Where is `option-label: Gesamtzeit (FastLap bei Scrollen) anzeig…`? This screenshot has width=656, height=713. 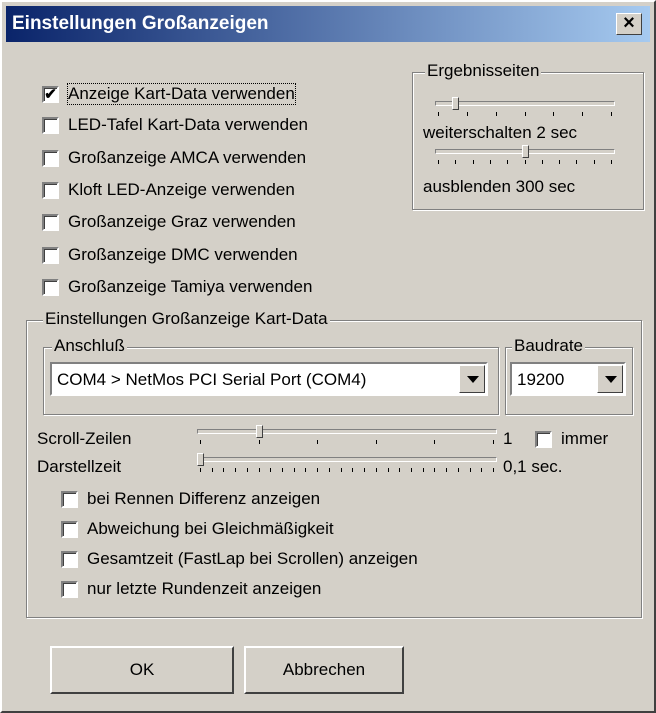
option-label: Gesamtzeit (FastLap bei Scrollen) anzeig… is located at coordinates (252, 558).